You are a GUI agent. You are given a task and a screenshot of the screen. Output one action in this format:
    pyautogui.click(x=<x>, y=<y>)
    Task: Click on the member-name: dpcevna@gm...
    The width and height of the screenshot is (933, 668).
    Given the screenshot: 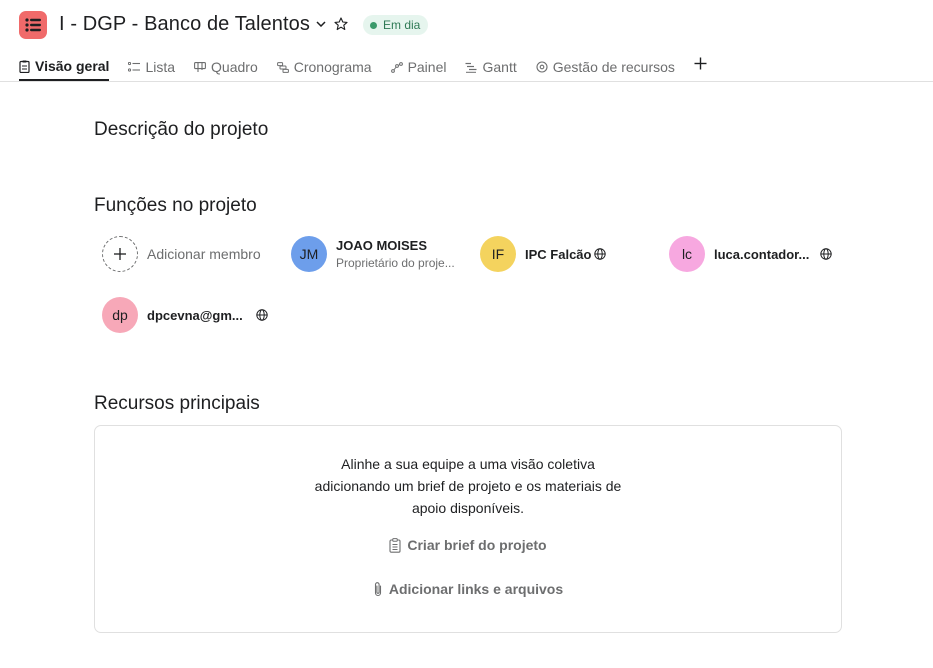 What is the action you would take?
    pyautogui.click(x=195, y=315)
    